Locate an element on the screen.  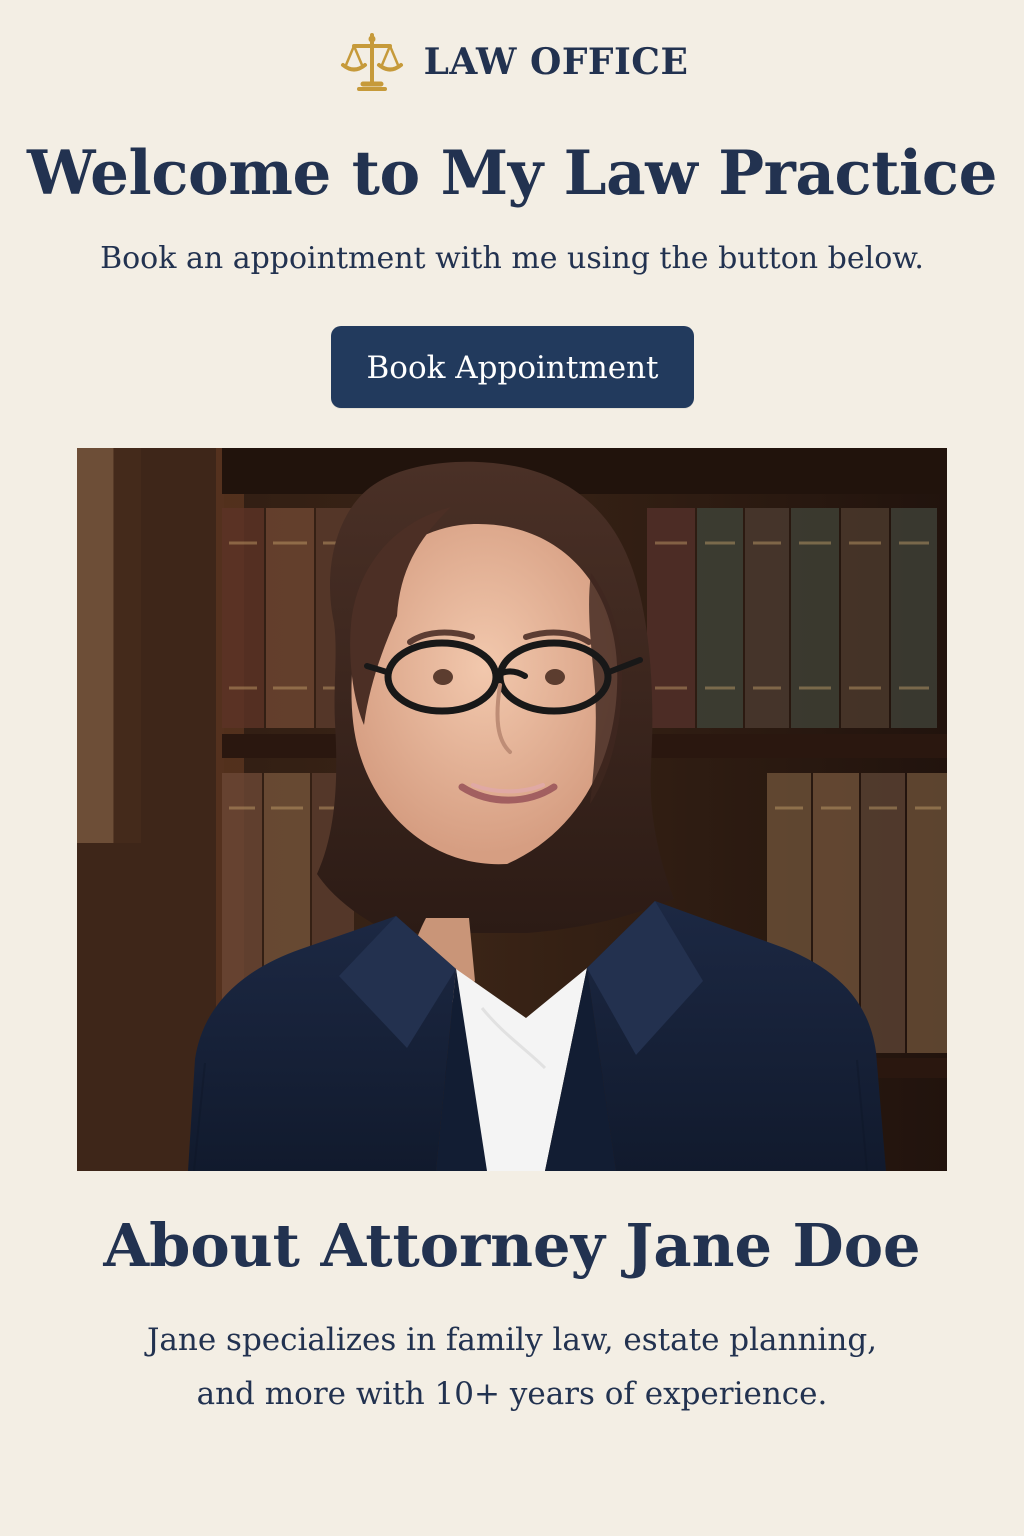
site-header: LAW OFFICE is located at coordinates (512, 62).